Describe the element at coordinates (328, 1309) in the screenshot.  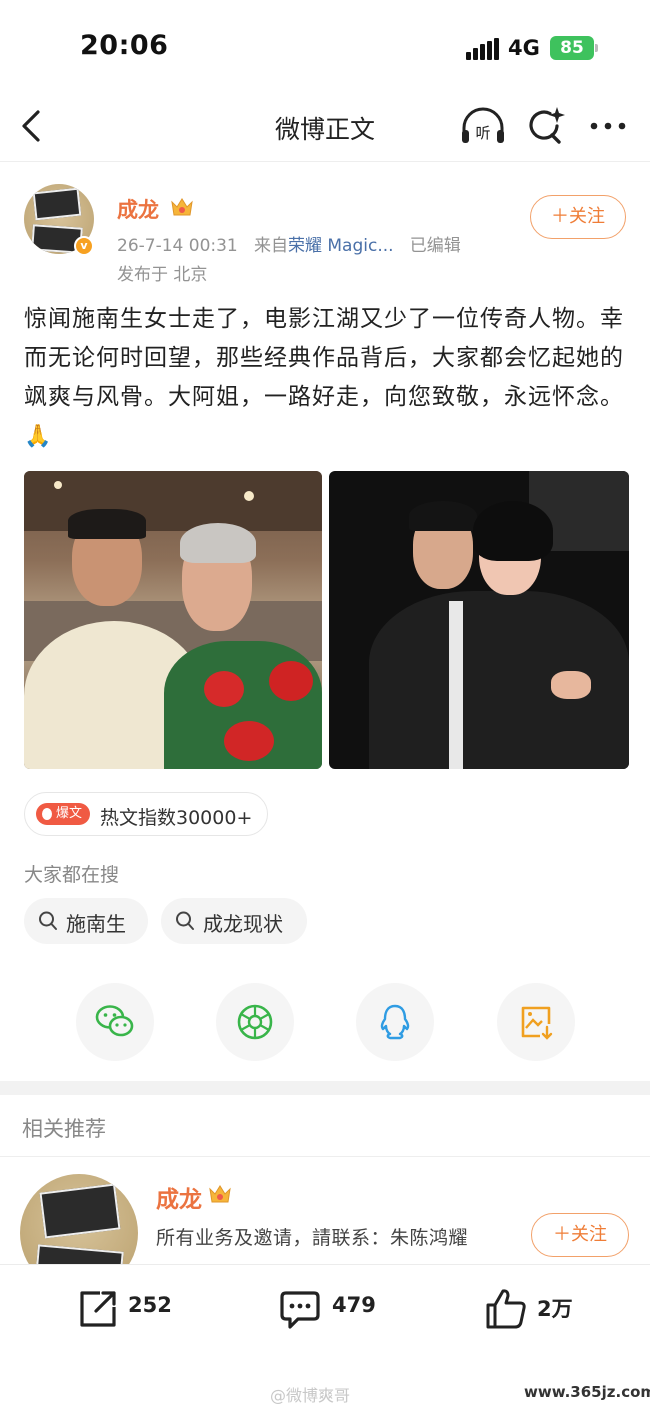
I see `comment-button: 479` at that location.